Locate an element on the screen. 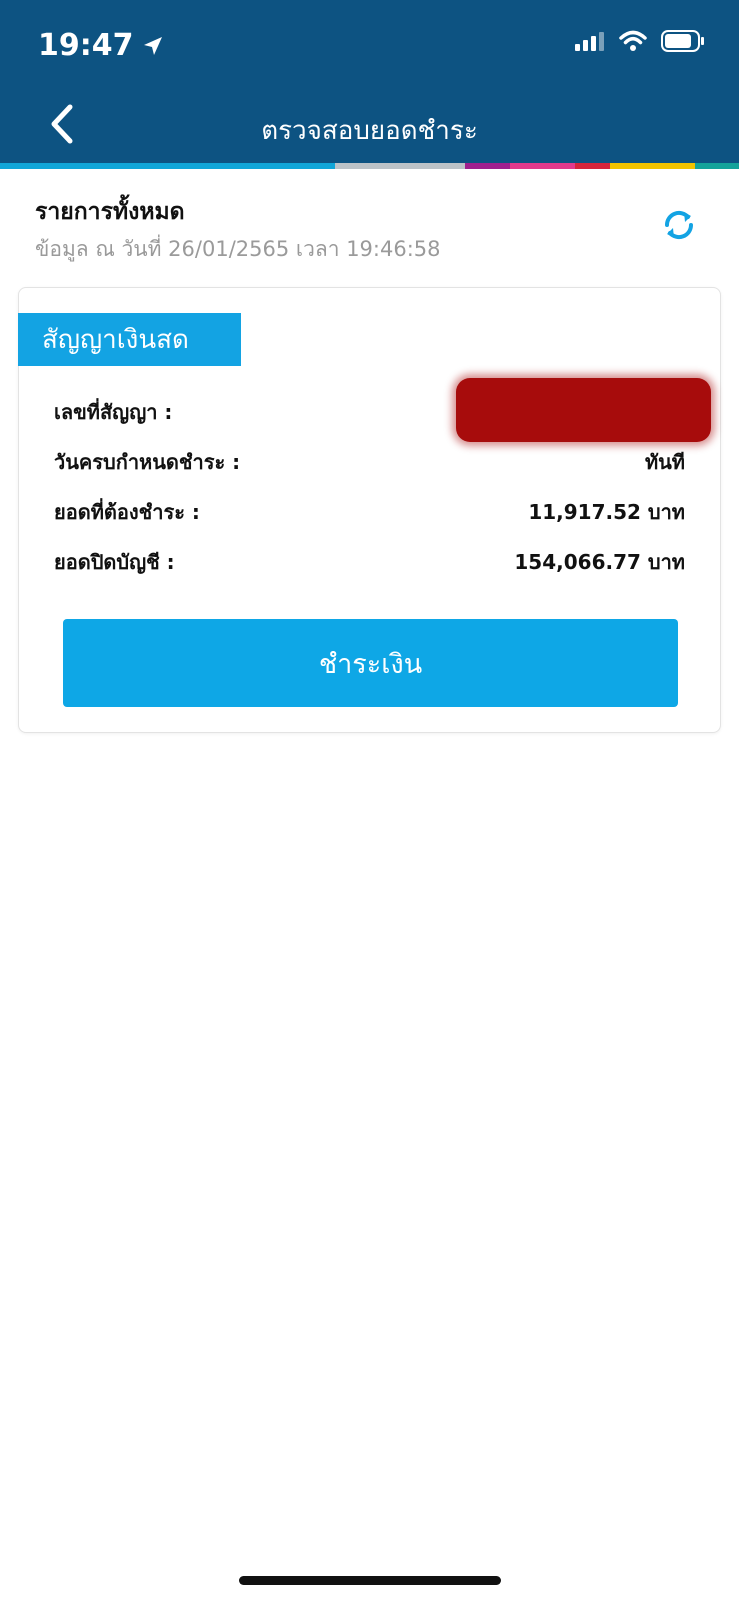  wifi-icon is located at coordinates (633, 40).